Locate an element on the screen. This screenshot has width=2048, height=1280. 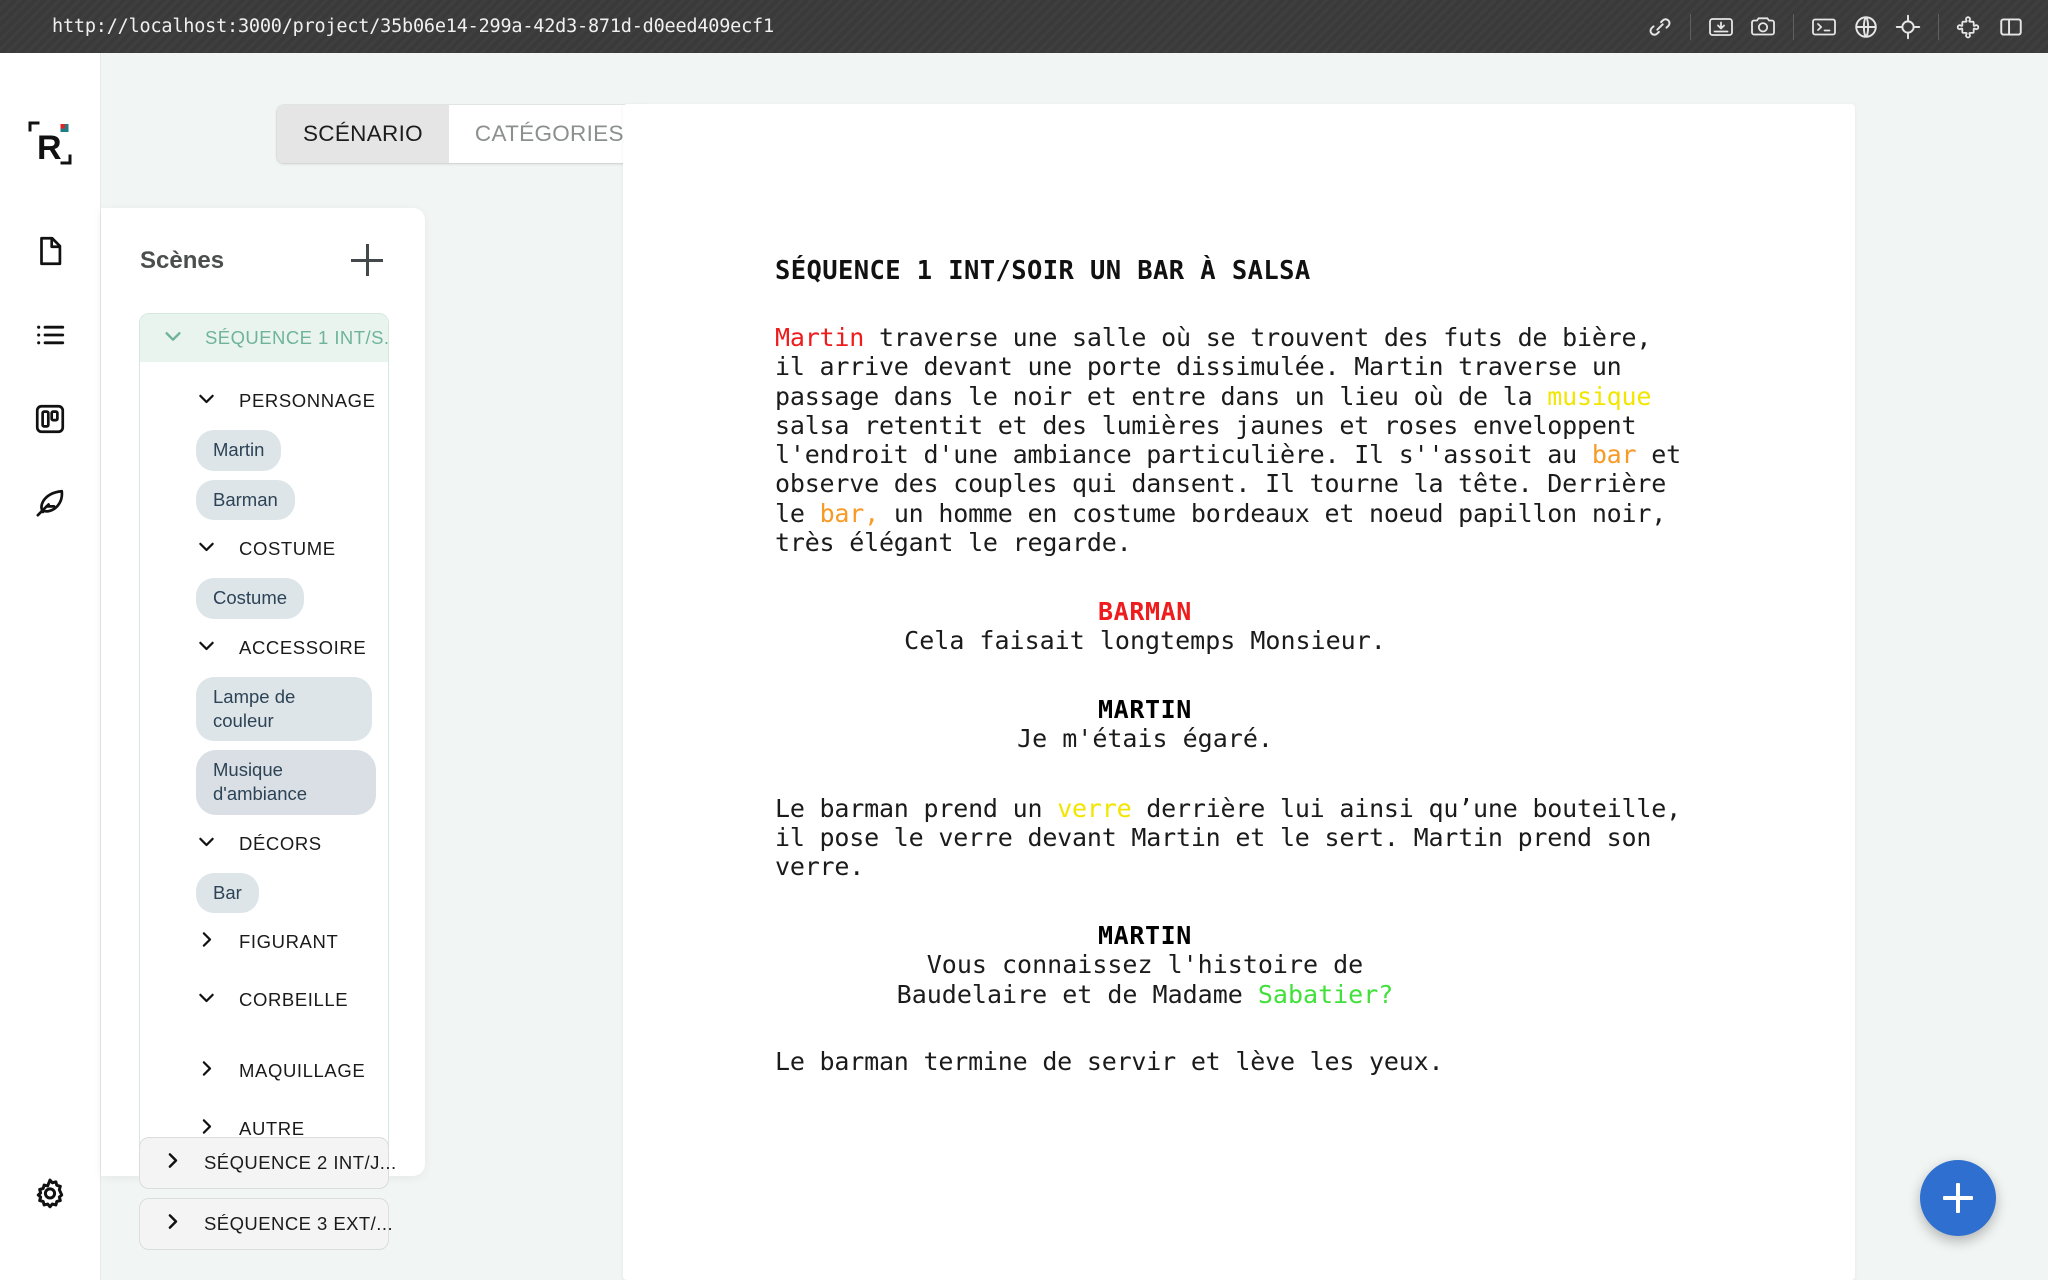
entity-bar: bar, is located at coordinates (850, 513).